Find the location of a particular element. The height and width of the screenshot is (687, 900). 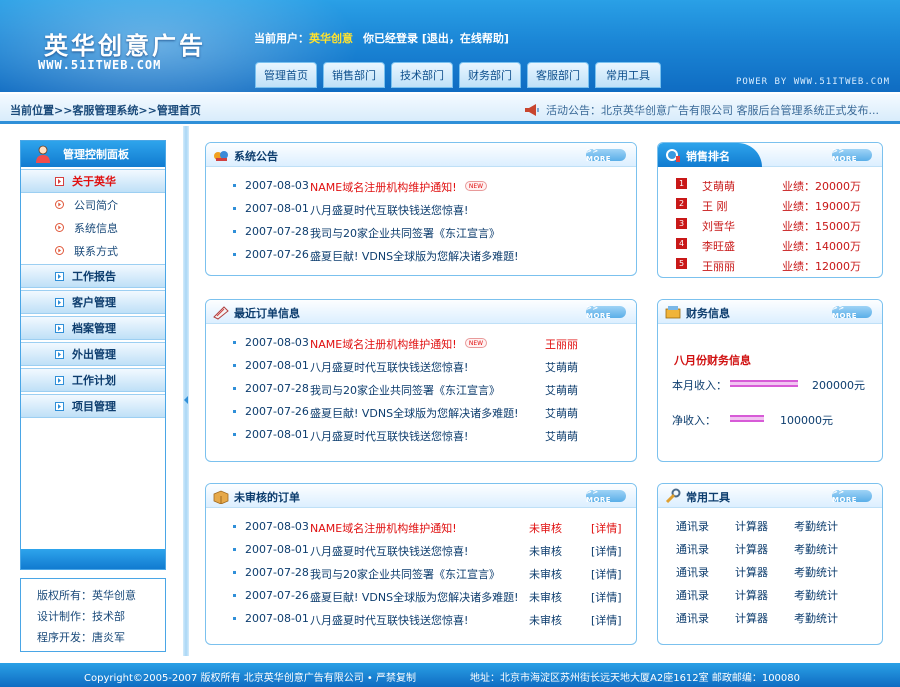

tab-tools: 常用工具 is located at coordinates (628, 75).